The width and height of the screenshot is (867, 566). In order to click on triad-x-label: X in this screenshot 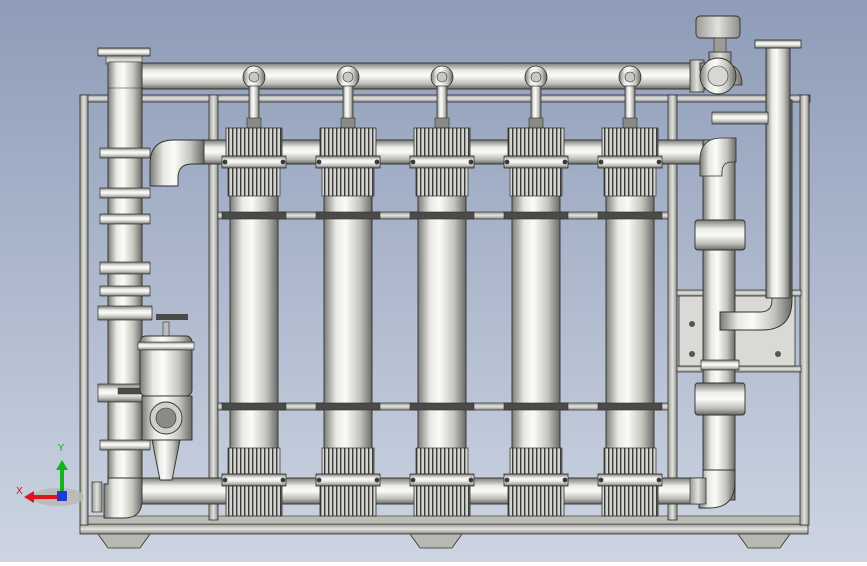, I will do `click(19, 491)`.